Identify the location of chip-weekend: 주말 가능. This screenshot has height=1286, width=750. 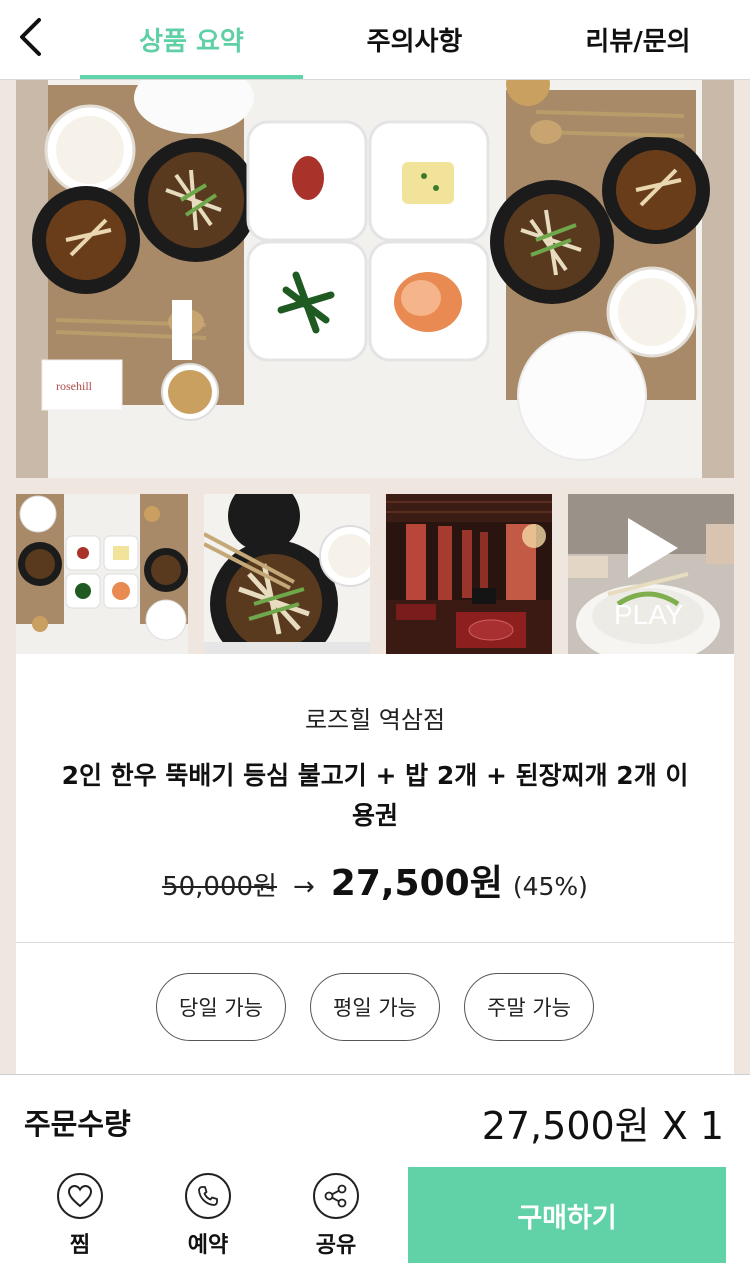
(529, 1007).